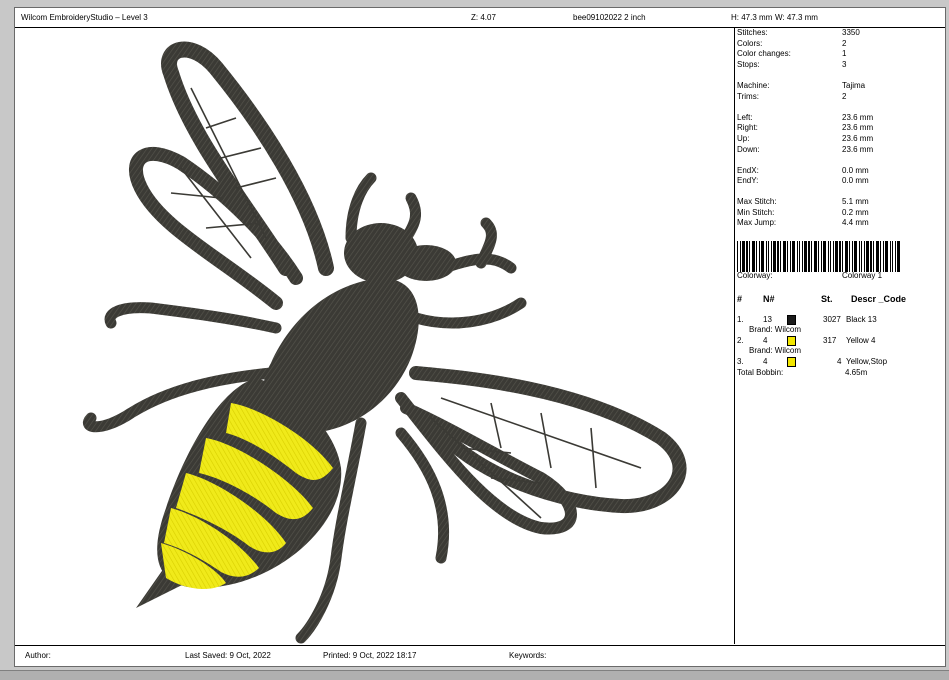  I want to click on color-row-descr: Yellow,Stop, so click(867, 361).